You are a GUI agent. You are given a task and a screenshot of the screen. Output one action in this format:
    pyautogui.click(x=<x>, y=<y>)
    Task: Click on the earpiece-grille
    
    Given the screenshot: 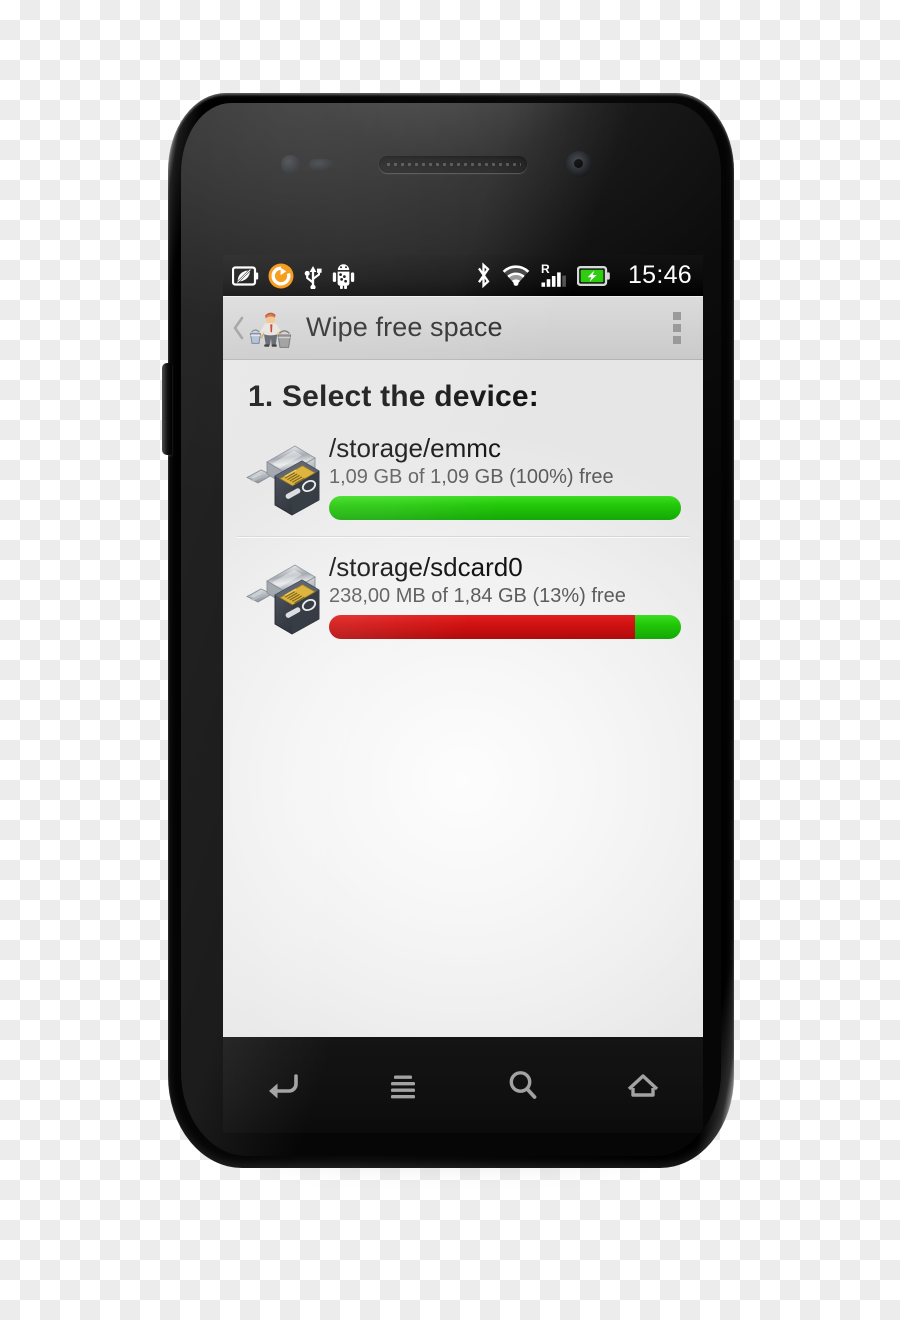 What is the action you would take?
    pyautogui.click(x=453, y=164)
    